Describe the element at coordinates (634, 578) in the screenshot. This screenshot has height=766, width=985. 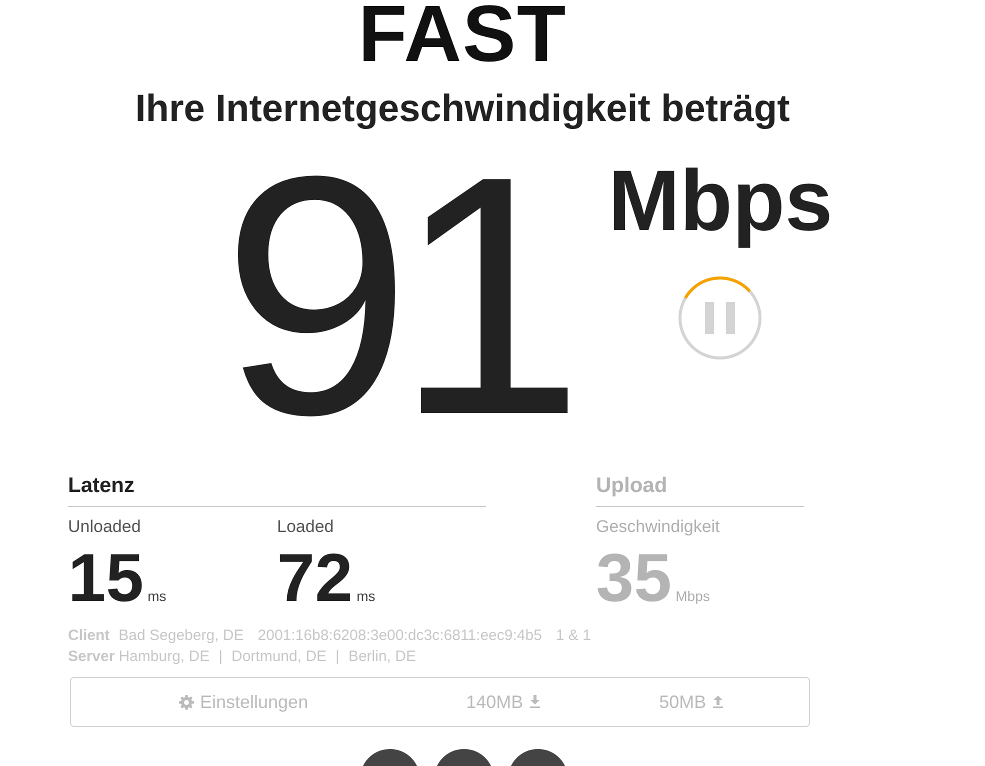
I see `metric-value: 35` at that location.